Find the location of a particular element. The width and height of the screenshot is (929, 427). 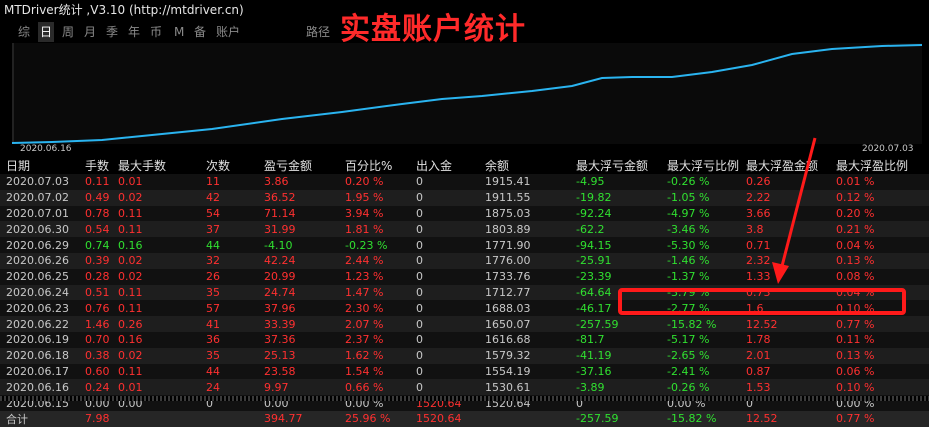

total-pnl: 394.77 is located at coordinates (298, 418).